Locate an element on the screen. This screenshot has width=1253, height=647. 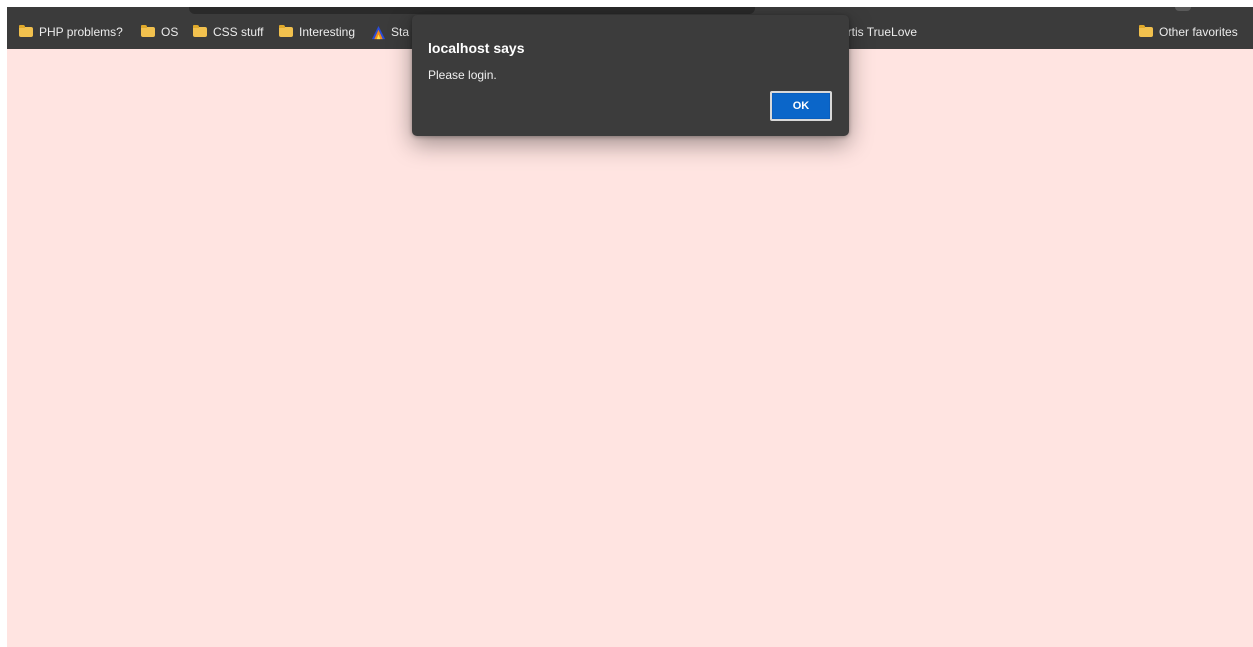
address-bar is located at coordinates (472, 10).